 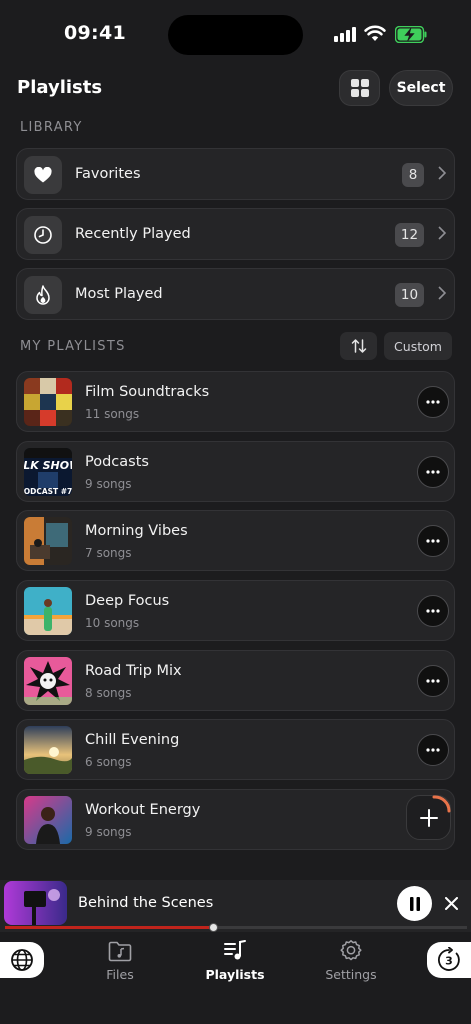 I want to click on playlist-name: Workout Energy, so click(x=143, y=810).